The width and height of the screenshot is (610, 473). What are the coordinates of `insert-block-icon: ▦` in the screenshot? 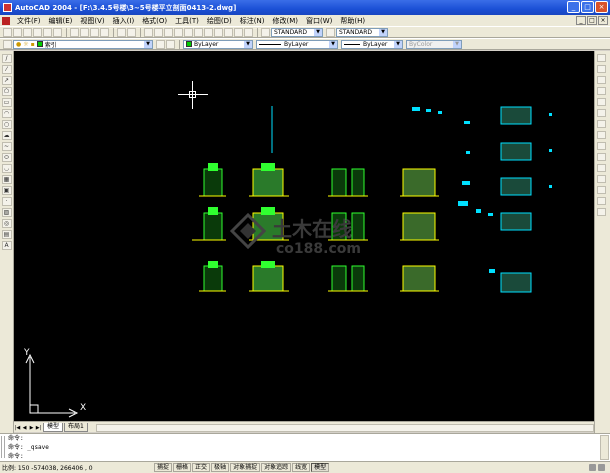 It's located at (6, 179).